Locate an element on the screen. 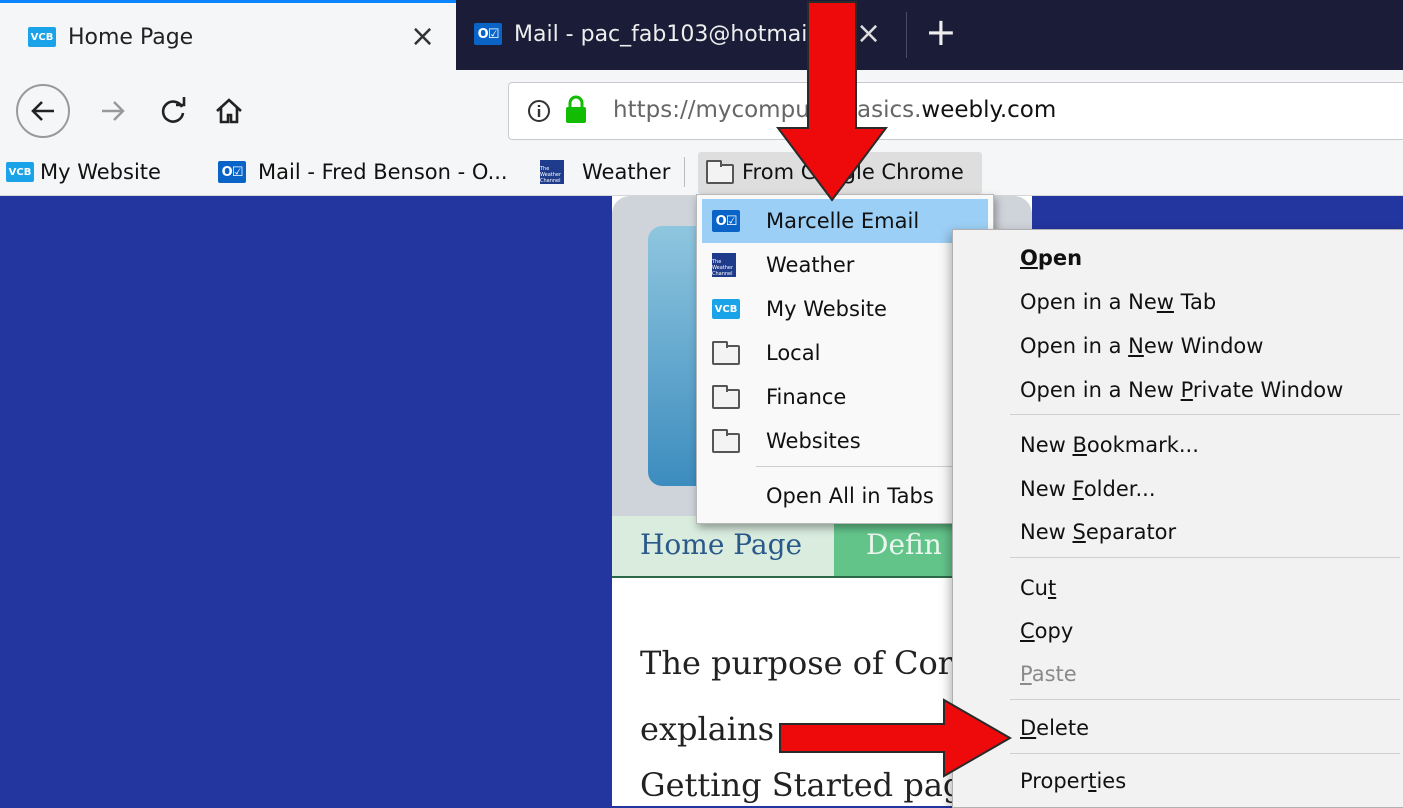  folder-menu-item-my-website: VCB My Website is located at coordinates (845, 309).